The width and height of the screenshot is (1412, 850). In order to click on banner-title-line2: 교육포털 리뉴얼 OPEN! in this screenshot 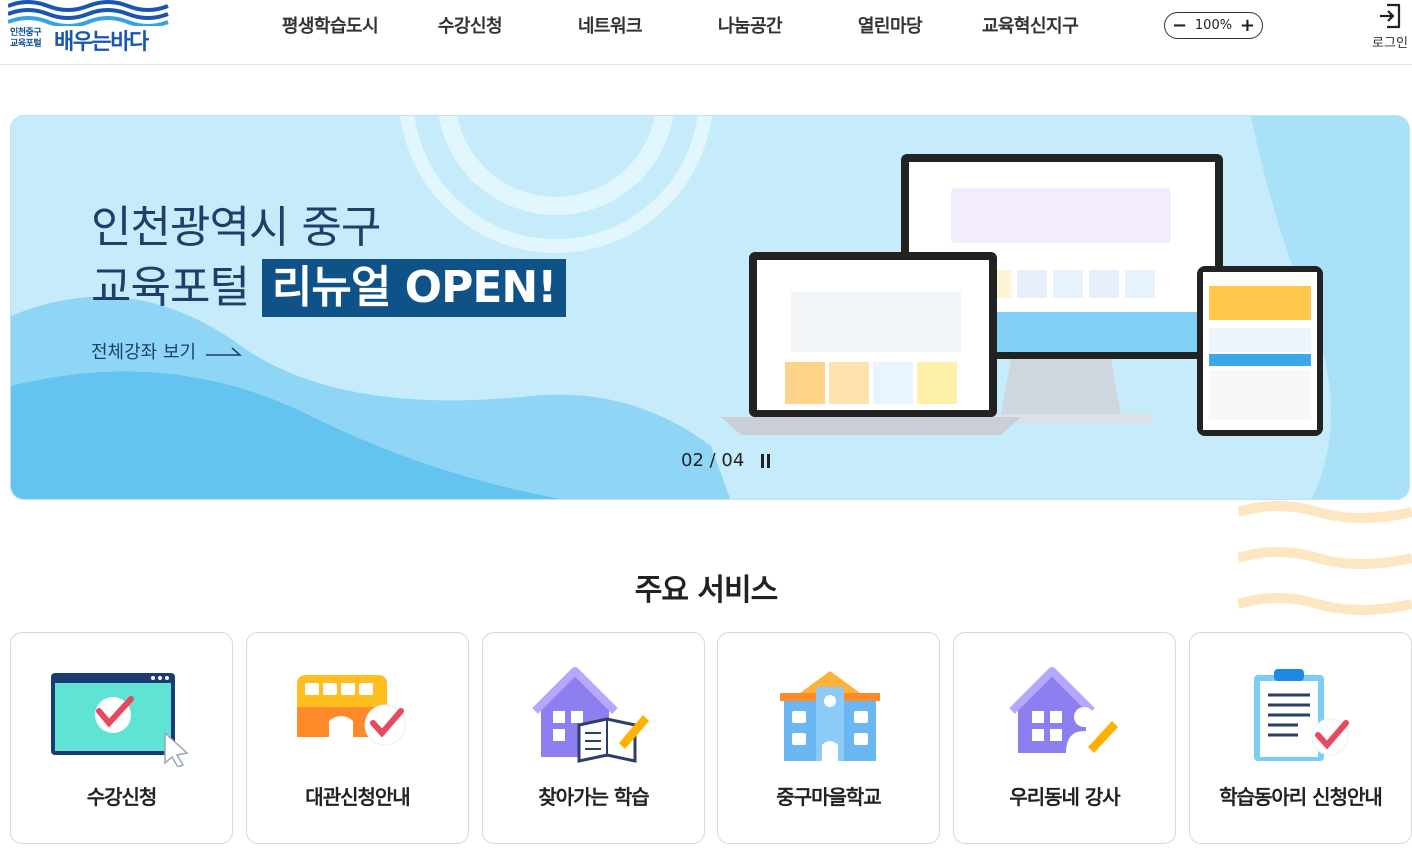, I will do `click(329, 288)`.